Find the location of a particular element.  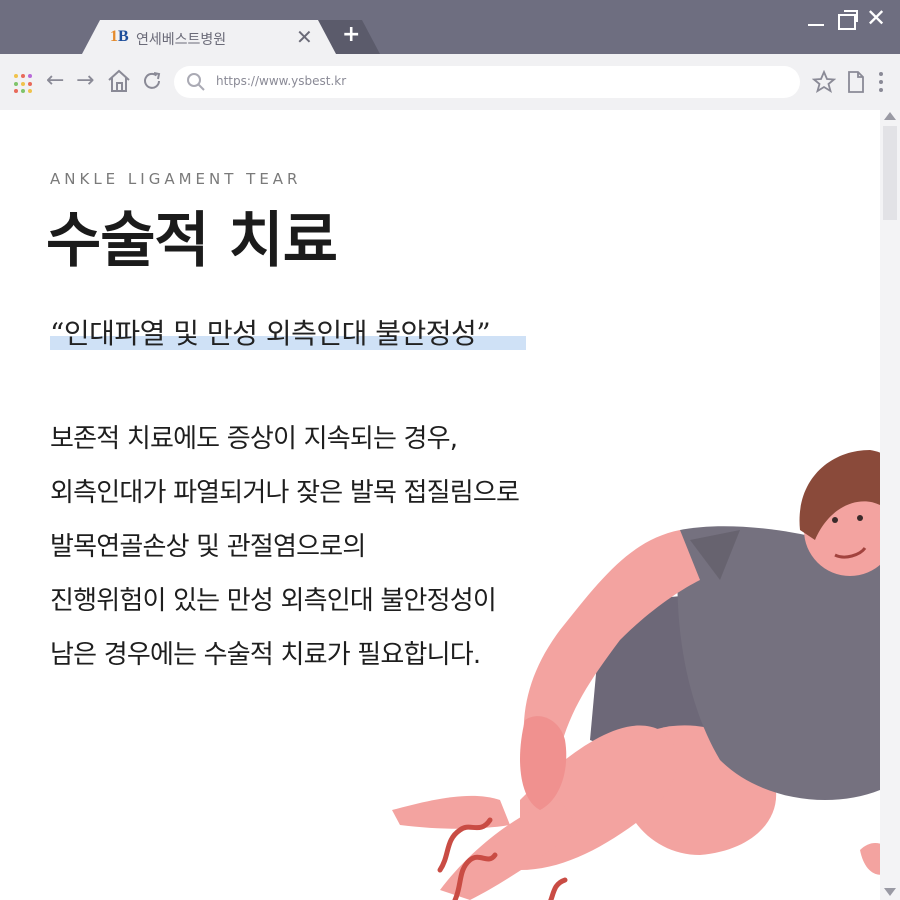

page-title: 수술적 치료 is located at coordinates (192, 241).